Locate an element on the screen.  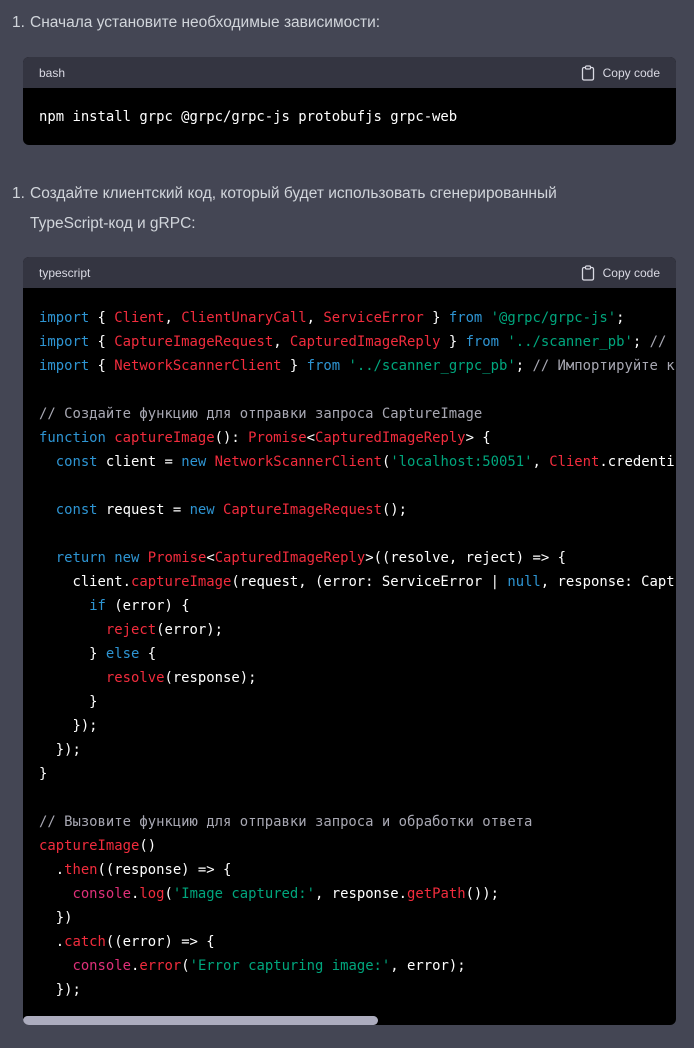
code-line: captureImage() is located at coordinates (349, 846).